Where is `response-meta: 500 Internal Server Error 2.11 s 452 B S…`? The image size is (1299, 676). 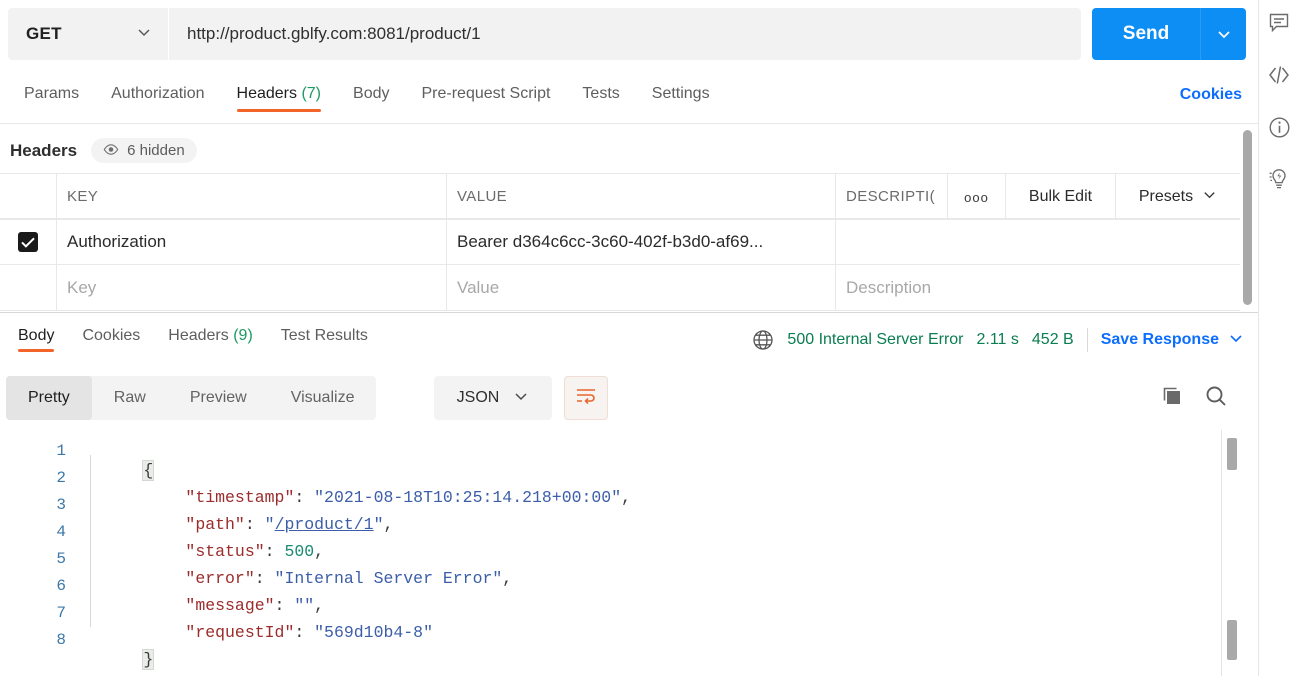 response-meta: 500 Internal Server Error 2.11 s 452 B S… is located at coordinates (998, 340).